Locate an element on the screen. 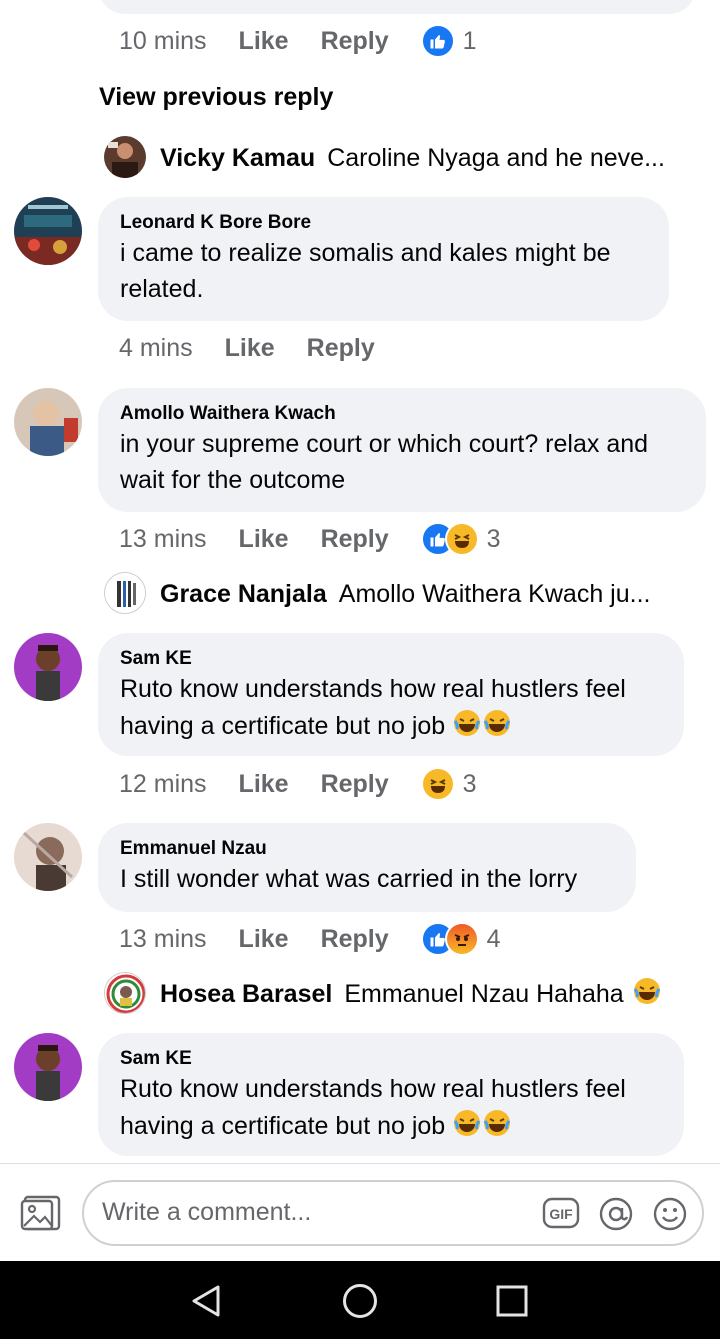 The height and width of the screenshot is (1339, 720). reply-author: Grace Nanjala is located at coordinates (243, 594).